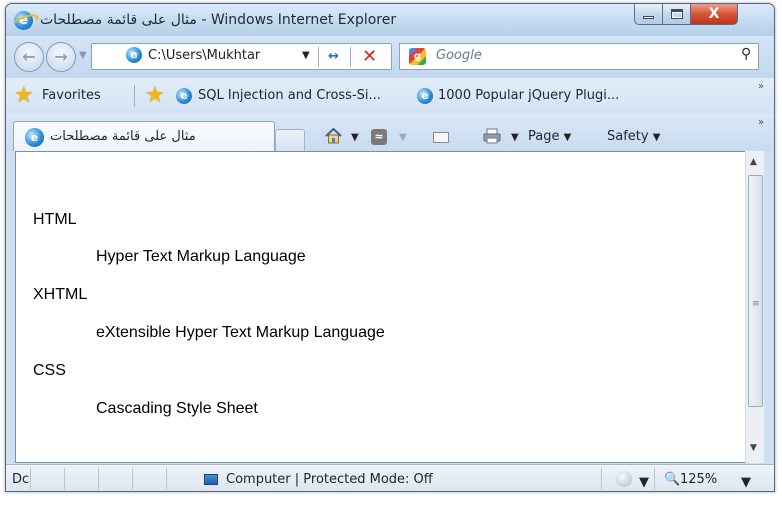 This screenshot has height=510, width=782. Describe the element at coordinates (417, 56) in the screenshot. I see `google-icon: g` at that location.